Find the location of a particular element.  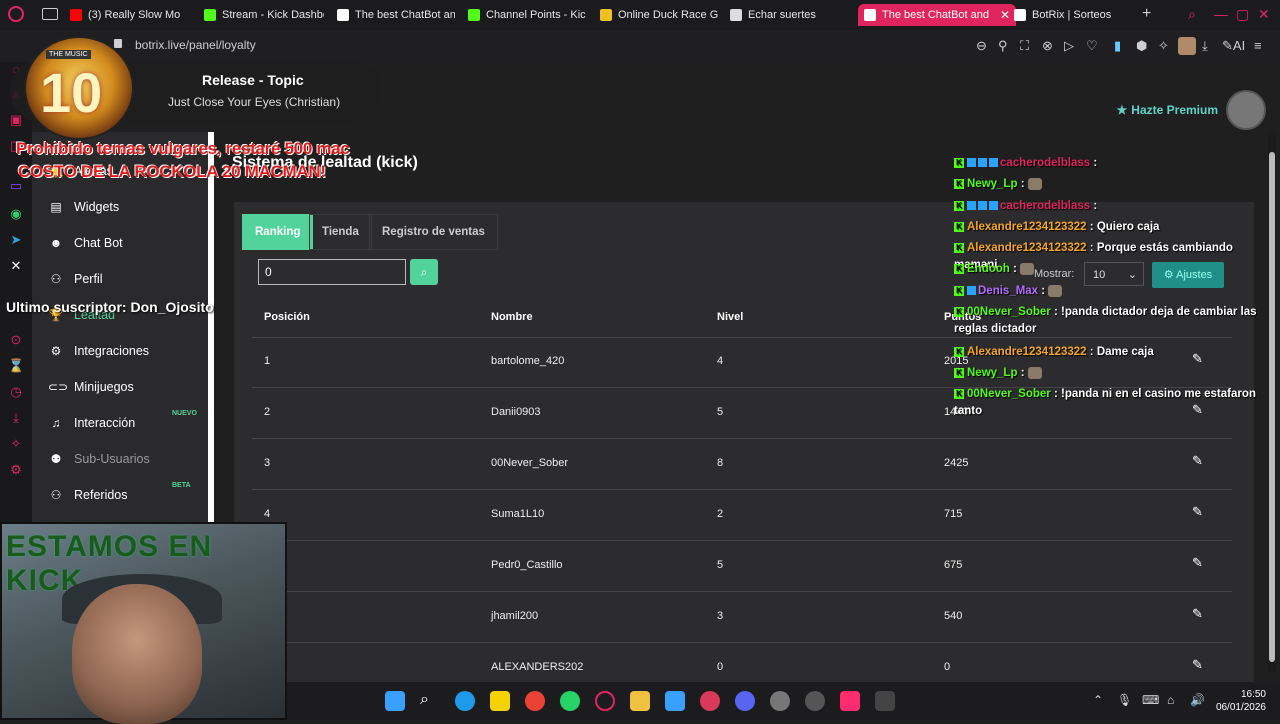

edge-icon is located at coordinates (465, 701).